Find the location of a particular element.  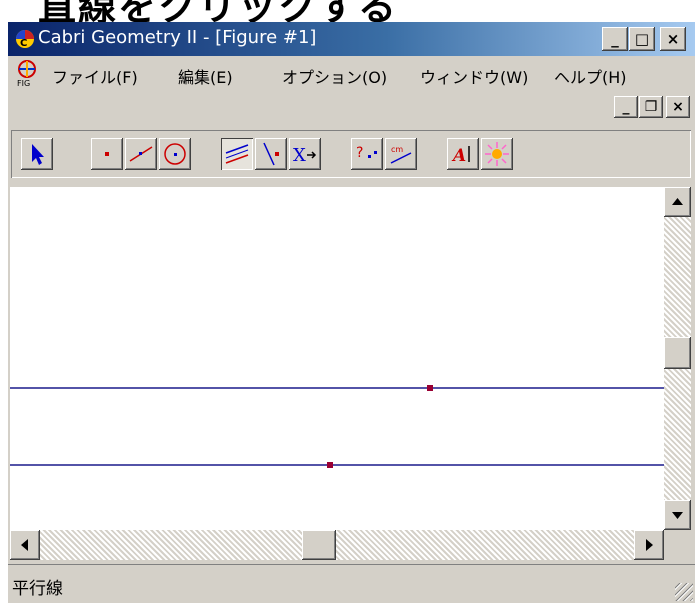

line-icon is located at coordinates (141, 154).